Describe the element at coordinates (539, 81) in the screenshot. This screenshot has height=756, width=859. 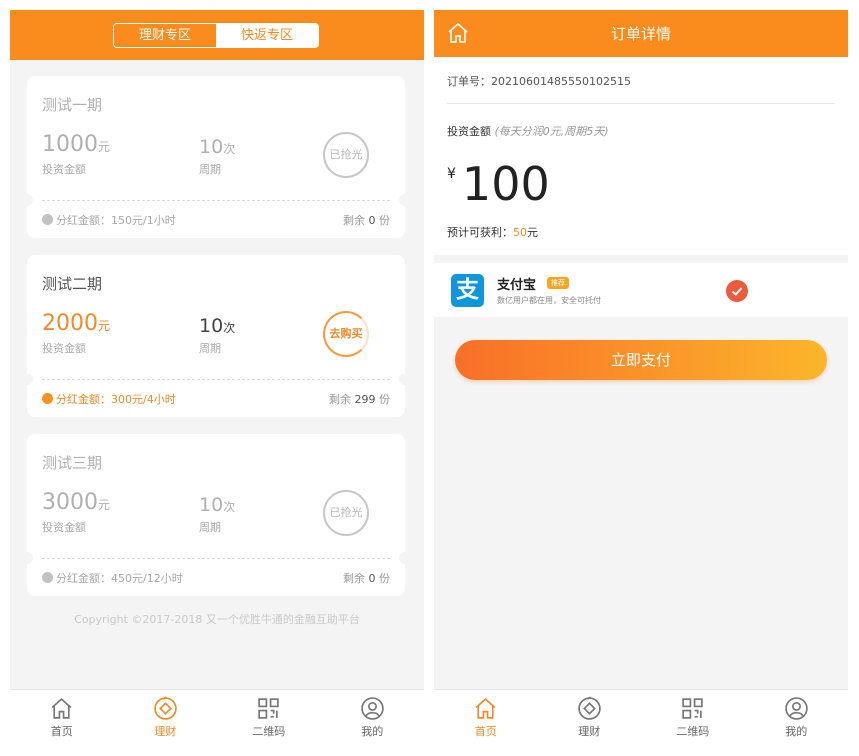
I see `order-number: 订单号：20210601485550102515` at that location.